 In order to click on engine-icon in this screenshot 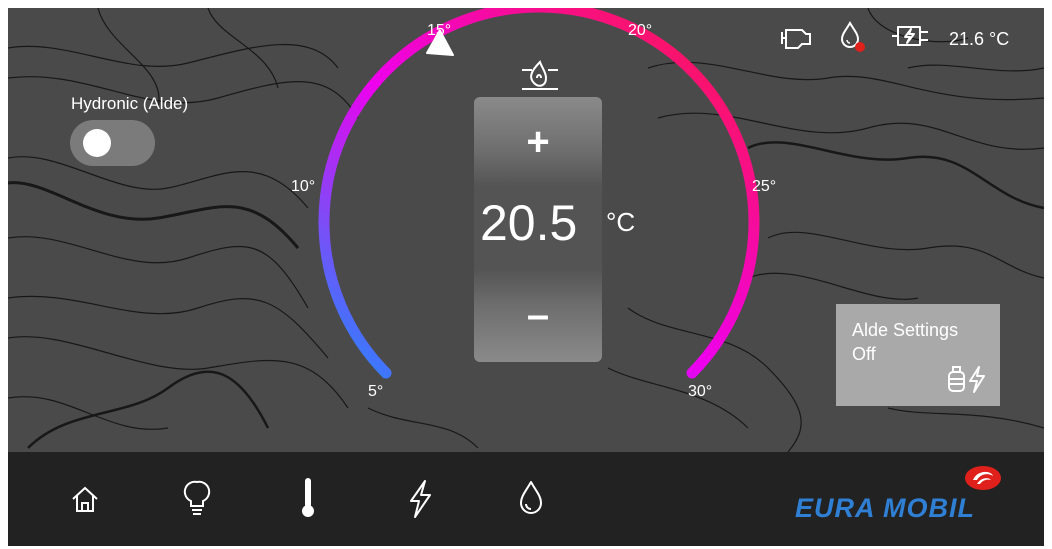, I will do `click(796, 39)`.